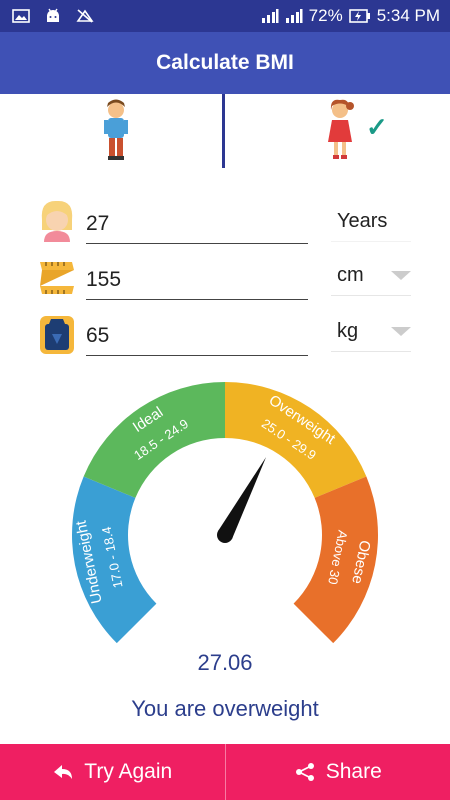  What do you see at coordinates (325, 15) in the screenshot?
I see `battery-percent: 72%` at bounding box center [325, 15].